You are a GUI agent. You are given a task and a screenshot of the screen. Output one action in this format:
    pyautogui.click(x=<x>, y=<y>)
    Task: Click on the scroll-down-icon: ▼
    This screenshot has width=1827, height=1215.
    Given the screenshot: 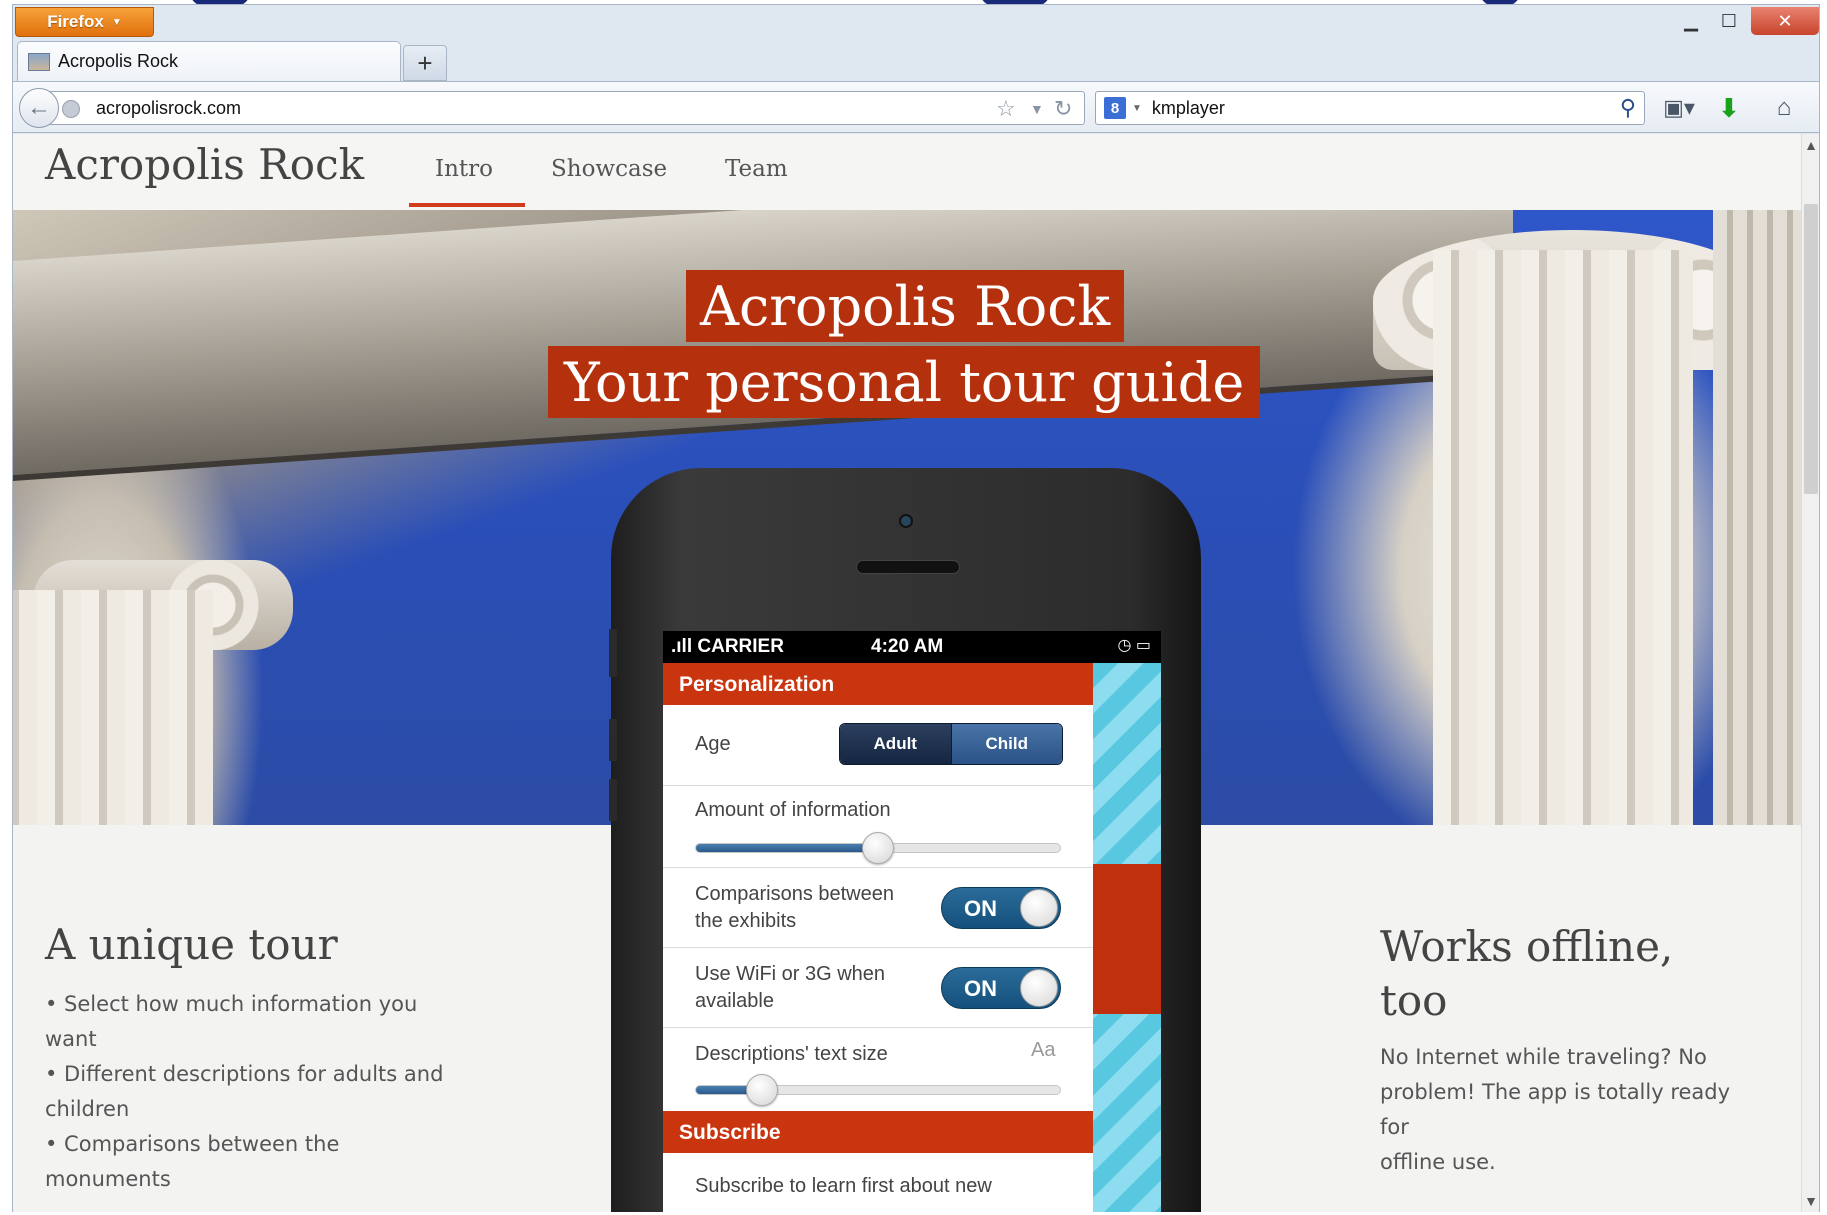 What is the action you would take?
    pyautogui.click(x=1811, y=1201)
    